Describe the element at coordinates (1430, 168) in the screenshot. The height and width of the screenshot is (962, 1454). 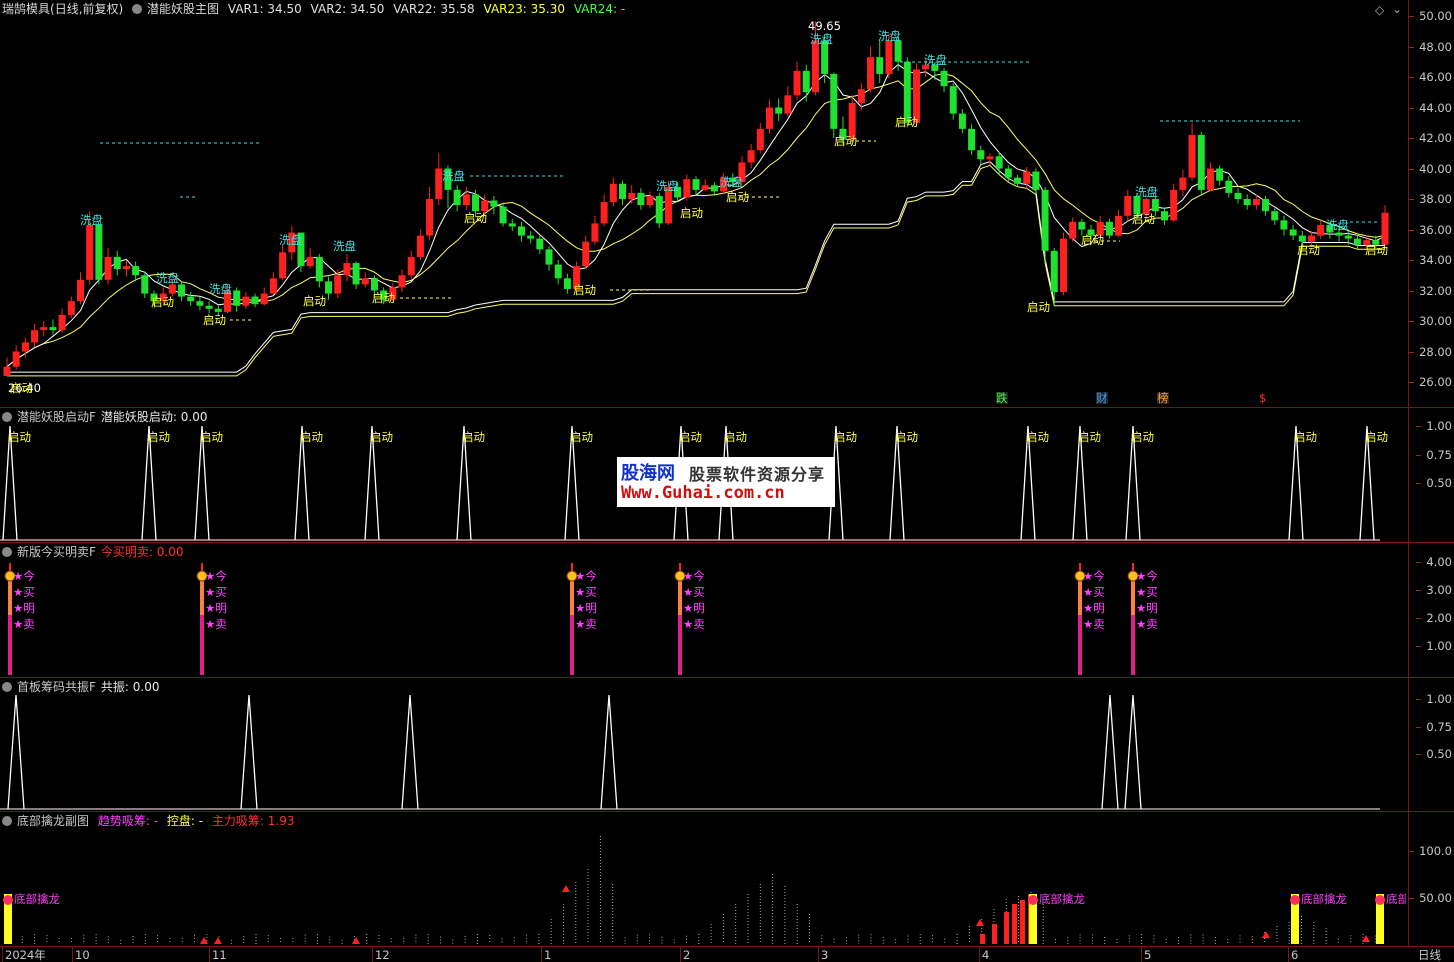
I see `y-tick-label: 40.00` at that location.